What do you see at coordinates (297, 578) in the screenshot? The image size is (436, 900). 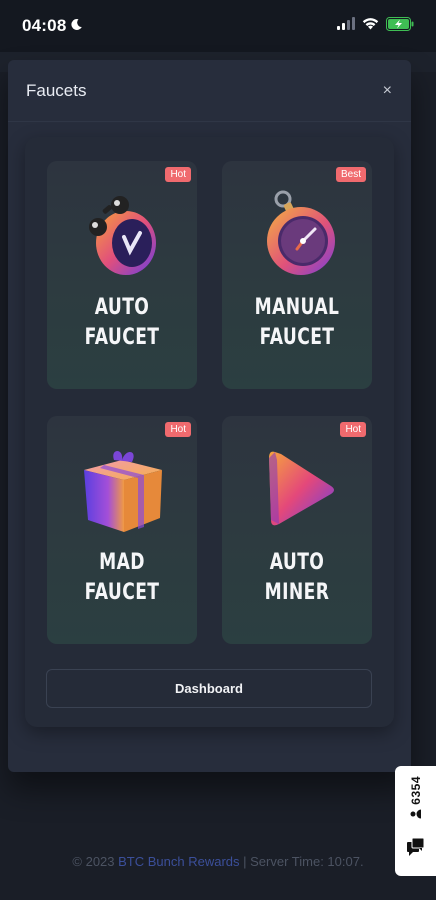 I see `card-title: AUTO MINER` at bounding box center [297, 578].